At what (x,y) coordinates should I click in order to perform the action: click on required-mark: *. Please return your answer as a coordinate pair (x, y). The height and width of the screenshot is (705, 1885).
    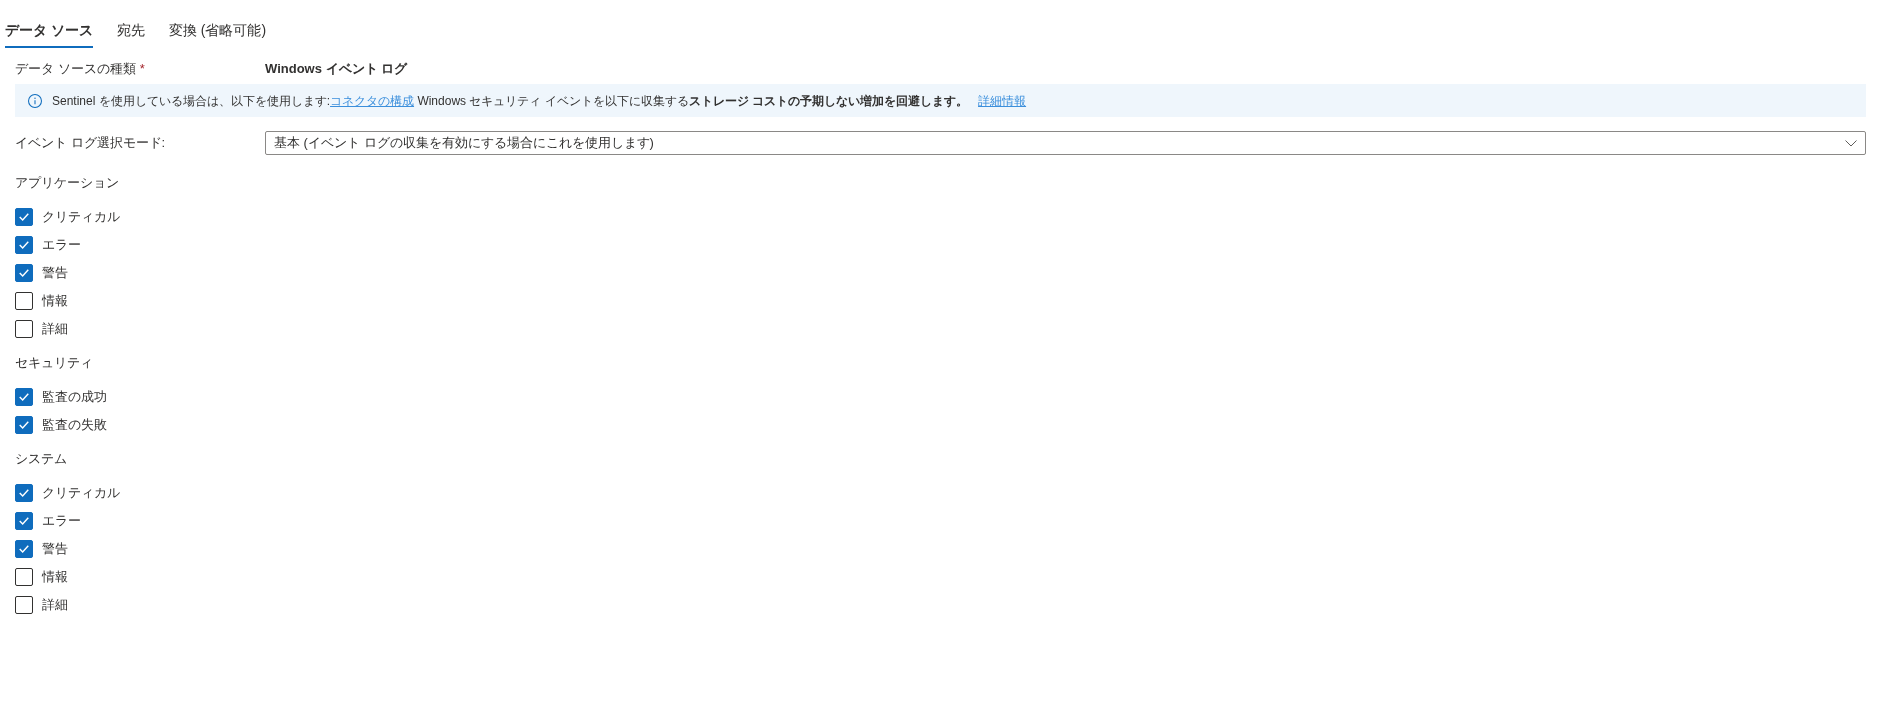
    Looking at the image, I should click on (142, 69).